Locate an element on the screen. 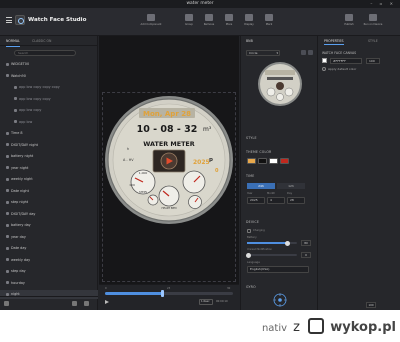 The height and width of the screenshot is (342, 400). timeline-end-label: 30 is located at coordinates (229, 288).